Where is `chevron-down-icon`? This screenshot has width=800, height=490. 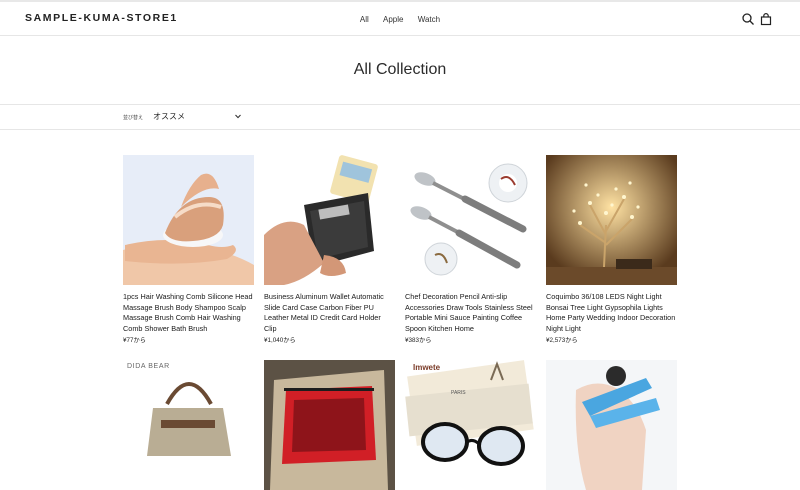 chevron-down-icon is located at coordinates (238, 116).